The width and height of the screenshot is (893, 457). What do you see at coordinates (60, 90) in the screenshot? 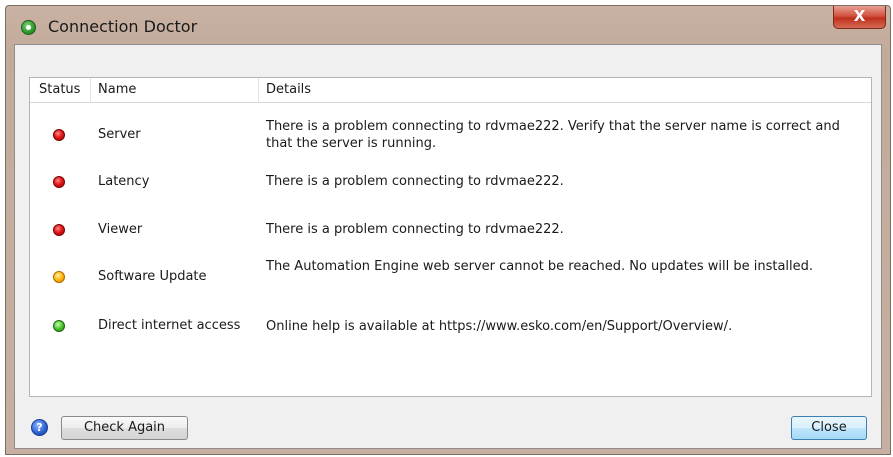
I see `column-header-status: Status` at bounding box center [60, 90].